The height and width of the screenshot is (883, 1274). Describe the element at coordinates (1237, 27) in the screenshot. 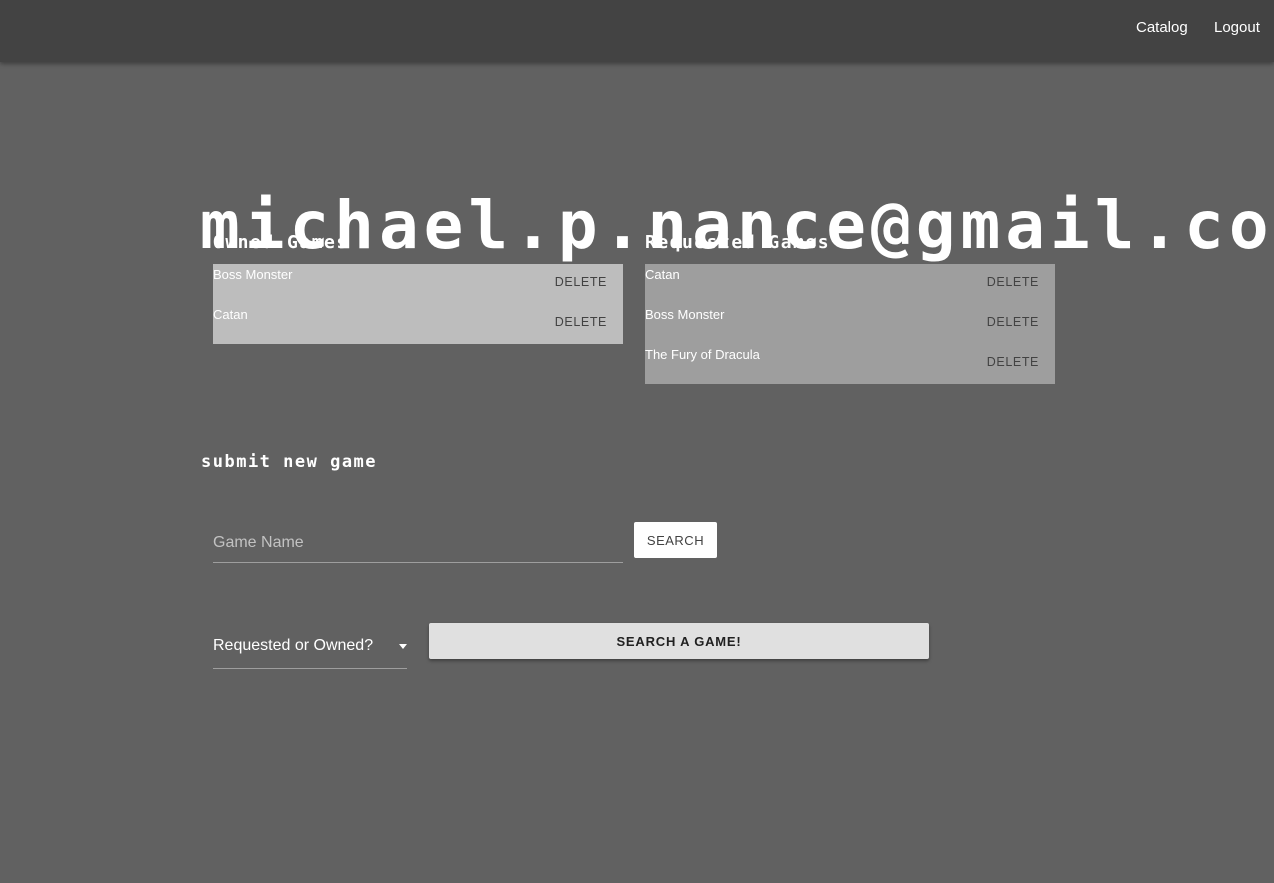

I see `nav-logout-link: Logout` at that location.